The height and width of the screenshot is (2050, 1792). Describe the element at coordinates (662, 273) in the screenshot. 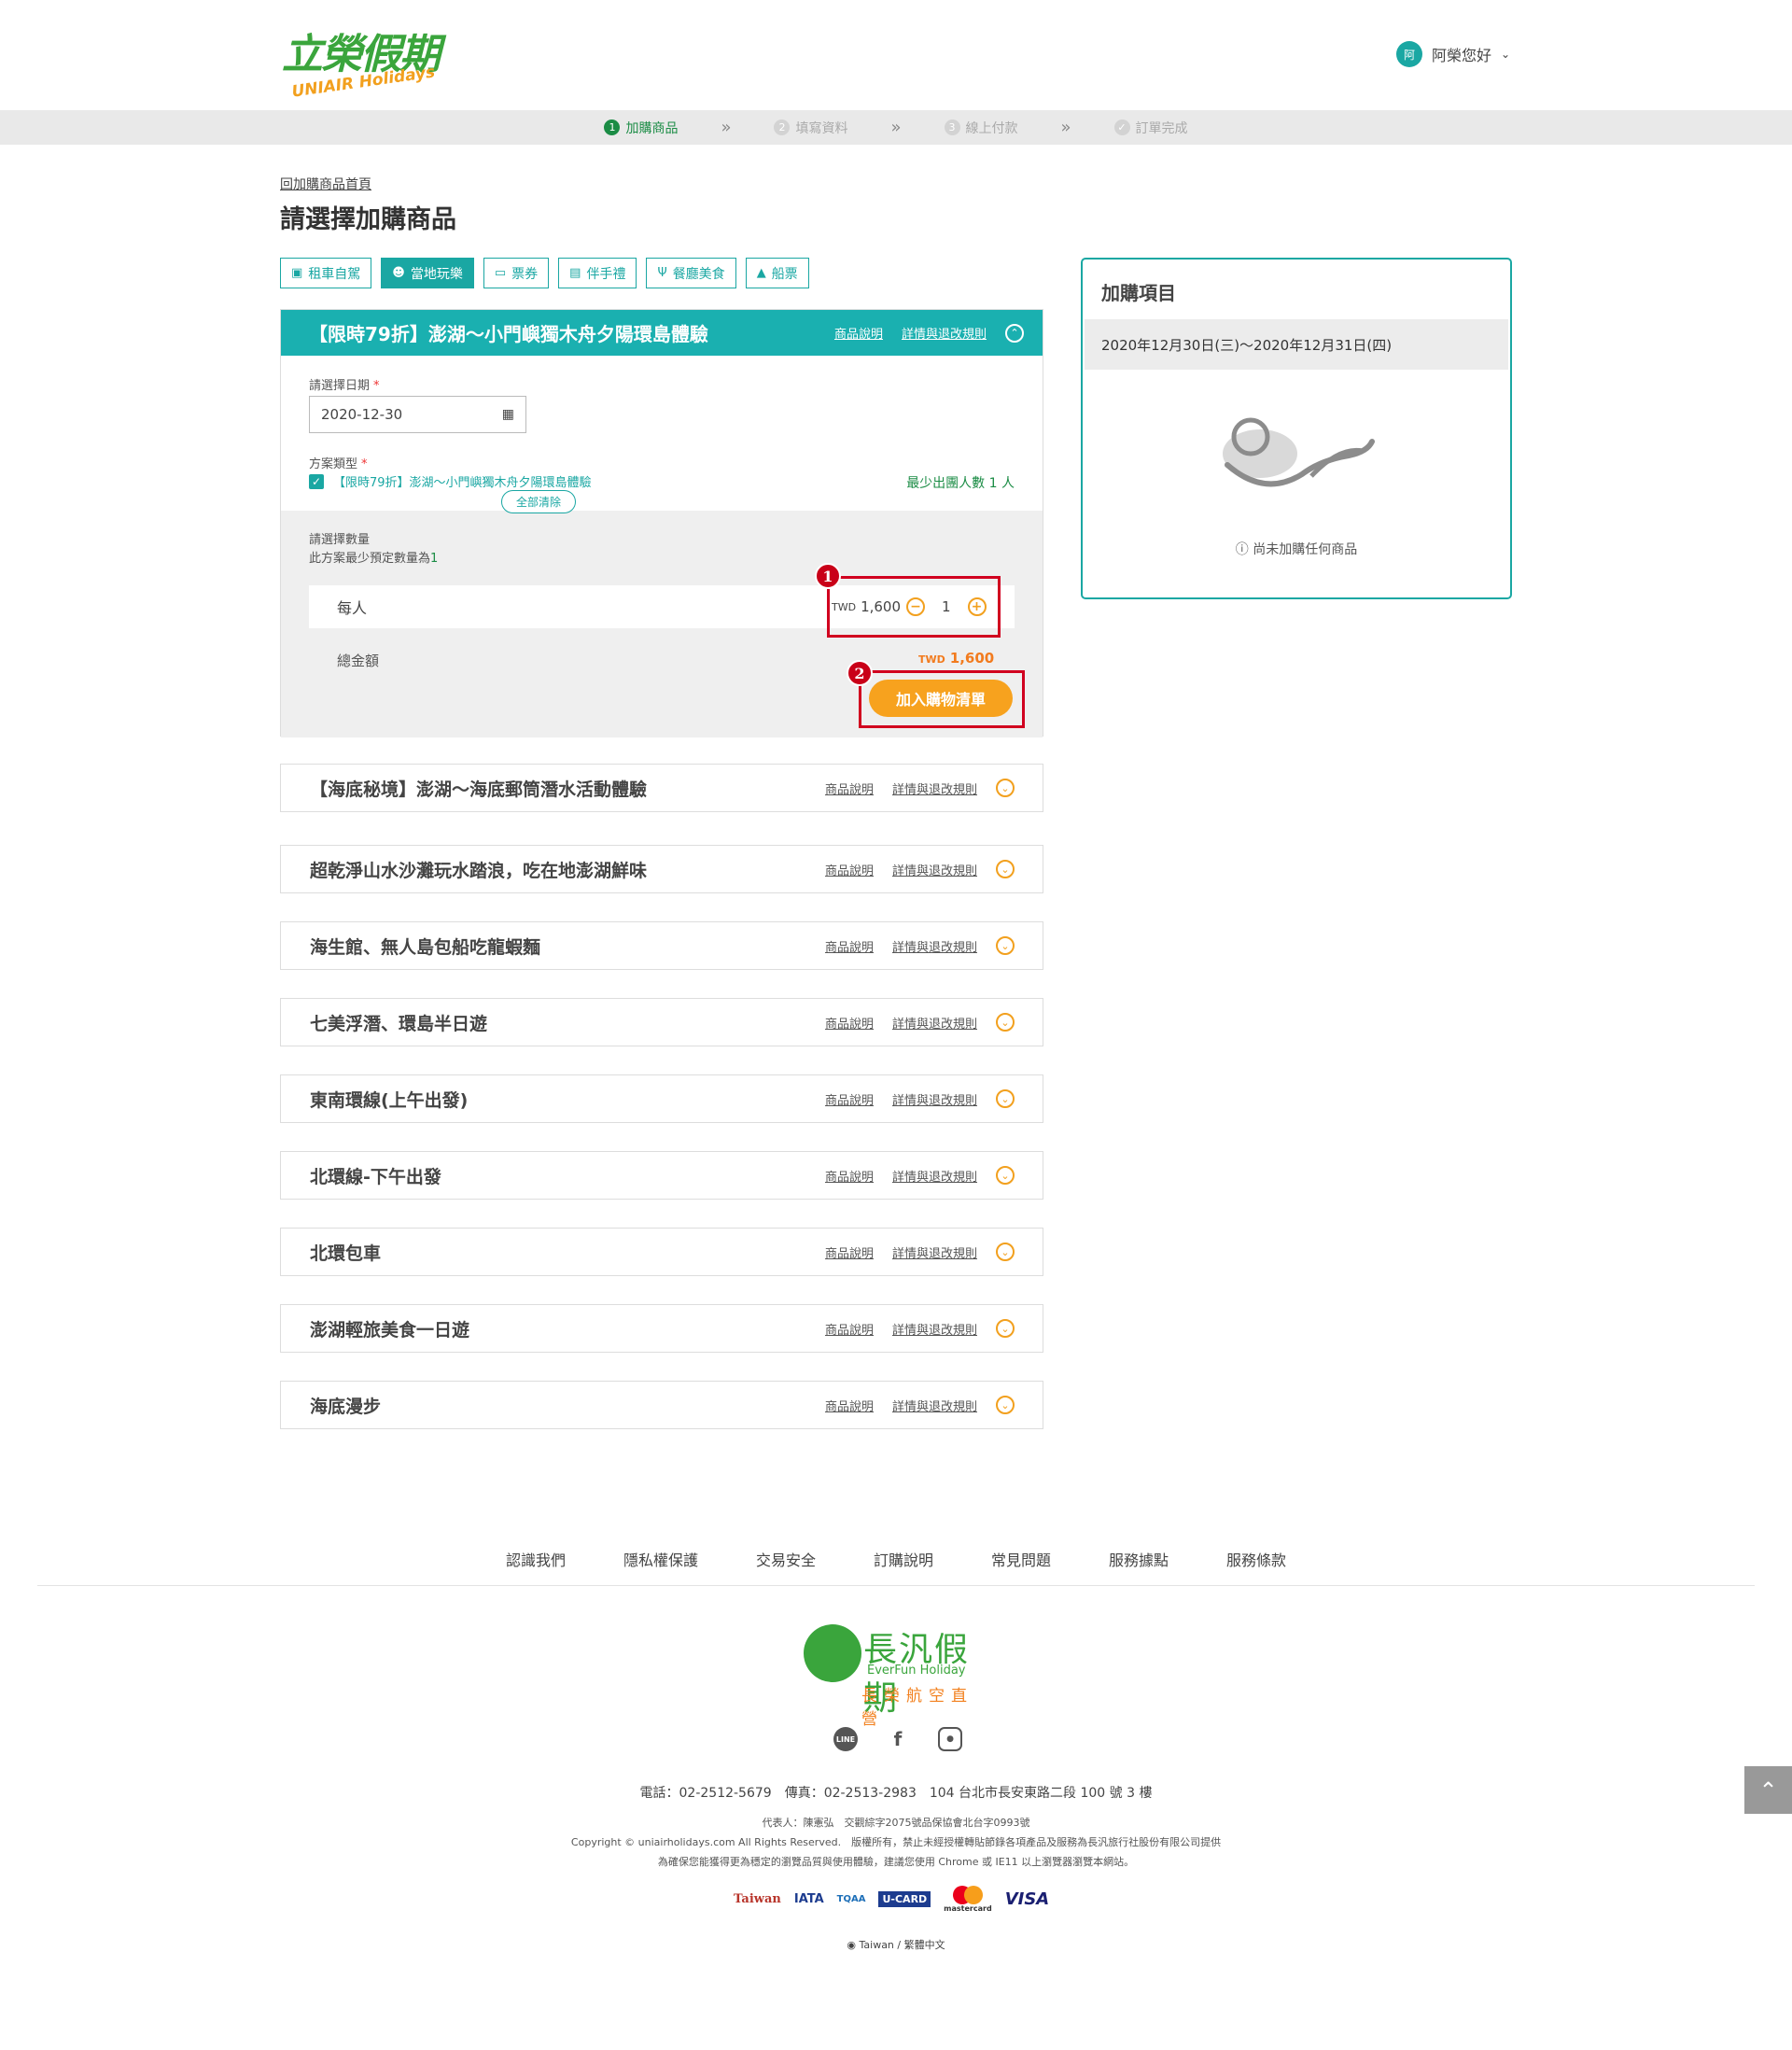

I see `fork-knife-icon: Ψ` at that location.